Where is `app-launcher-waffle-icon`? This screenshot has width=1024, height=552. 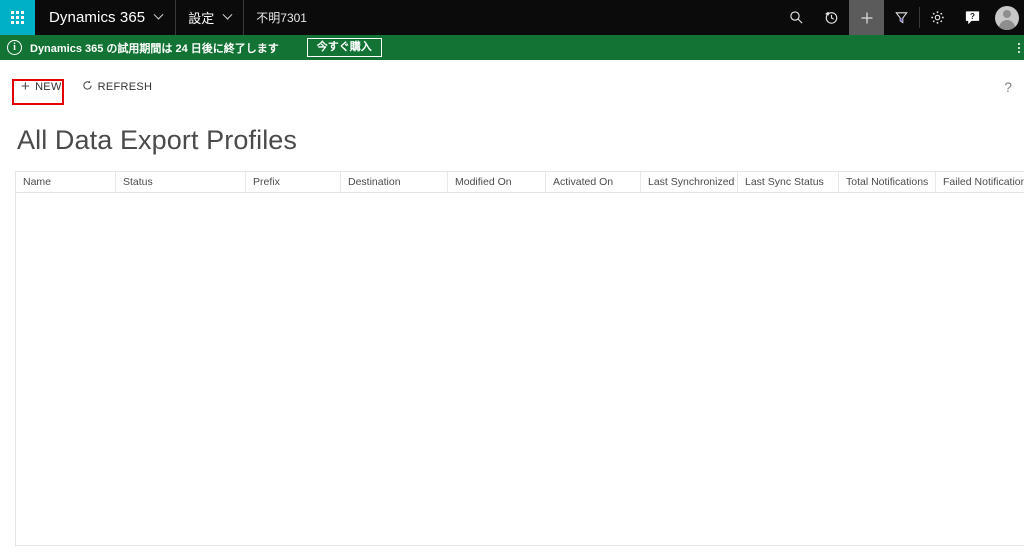 app-launcher-waffle-icon is located at coordinates (17, 17).